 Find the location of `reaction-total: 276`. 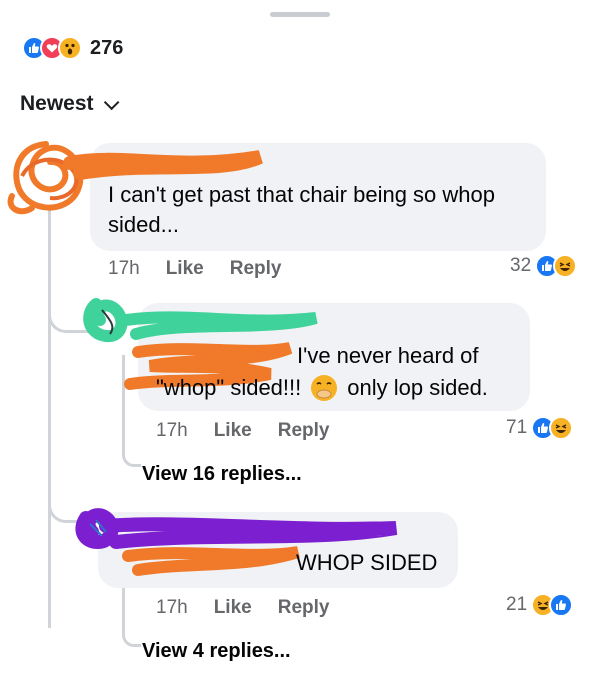

reaction-total: 276 is located at coordinates (107, 47).